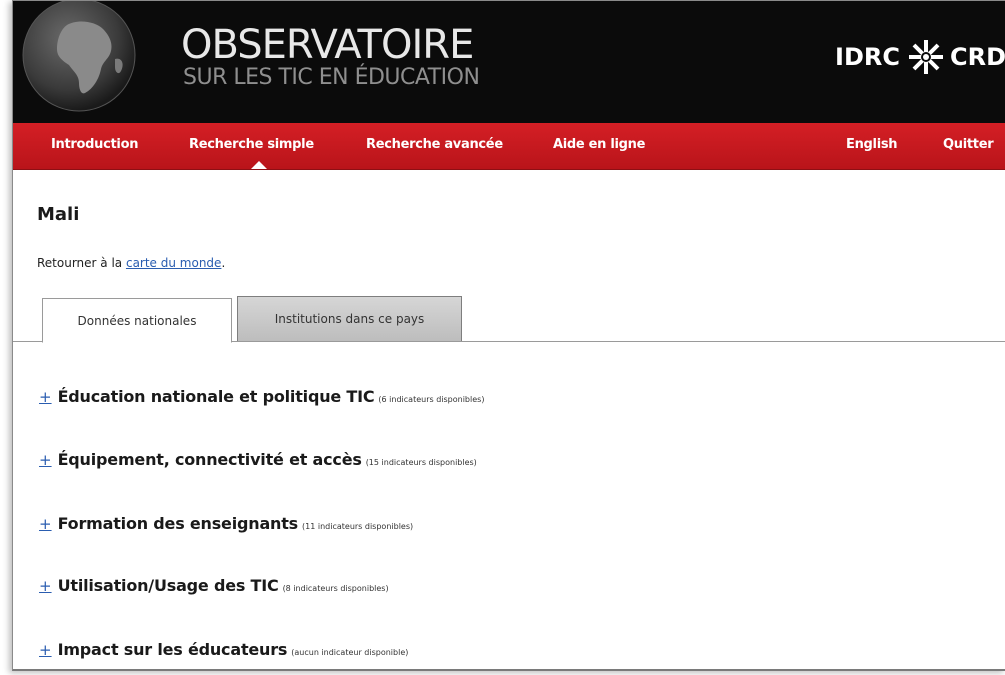 This screenshot has height=675, width=1005. What do you see at coordinates (173, 263) in the screenshot?
I see `world-map-link: carte du monde` at bounding box center [173, 263].